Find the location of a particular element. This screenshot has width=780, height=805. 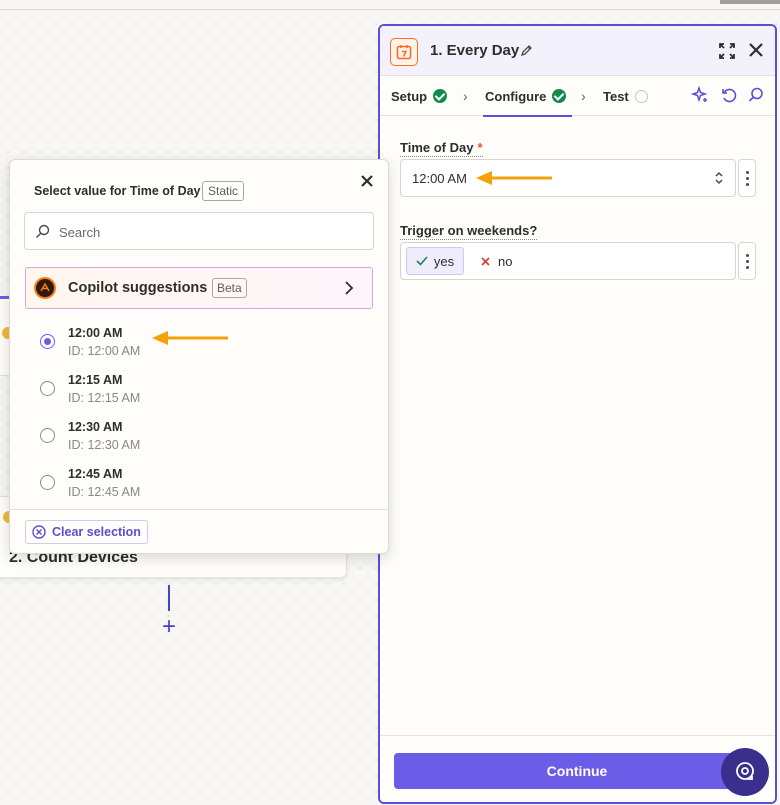

weekends-toggle: yes no is located at coordinates (568, 261).